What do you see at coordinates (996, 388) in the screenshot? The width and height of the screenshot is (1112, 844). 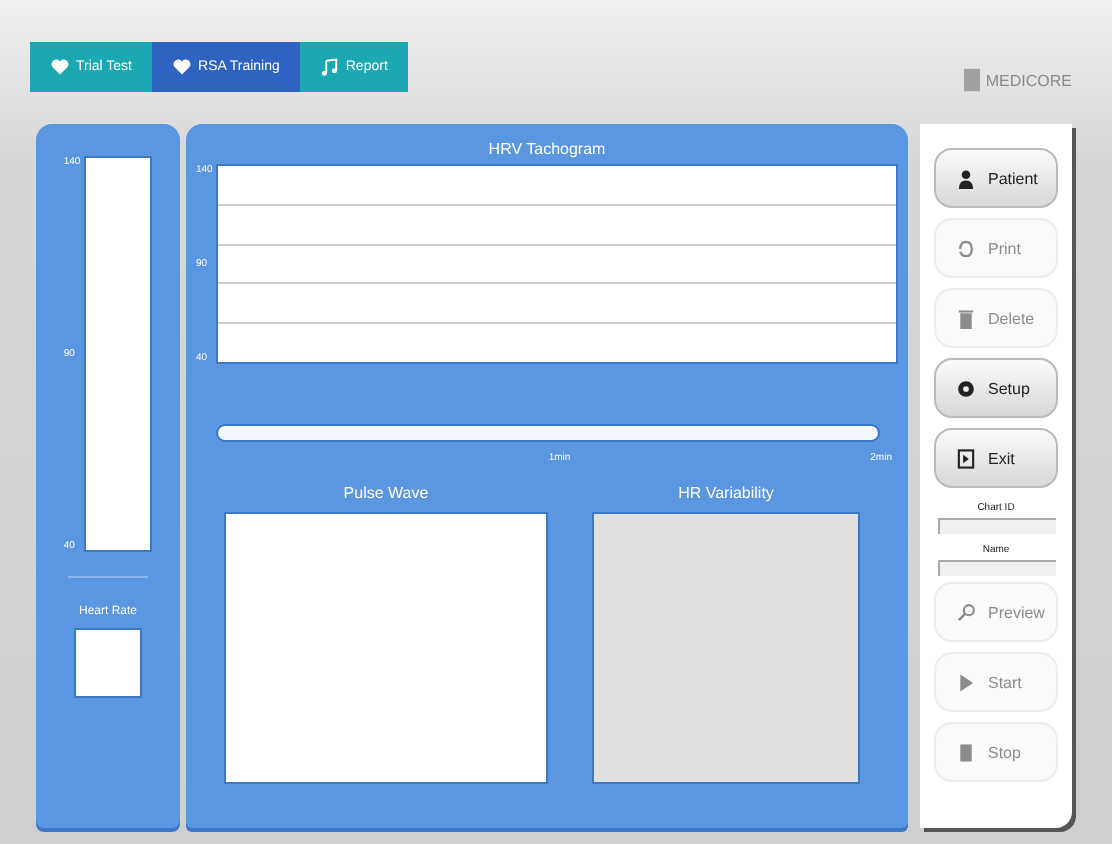 I see `side-button: Setup` at bounding box center [996, 388].